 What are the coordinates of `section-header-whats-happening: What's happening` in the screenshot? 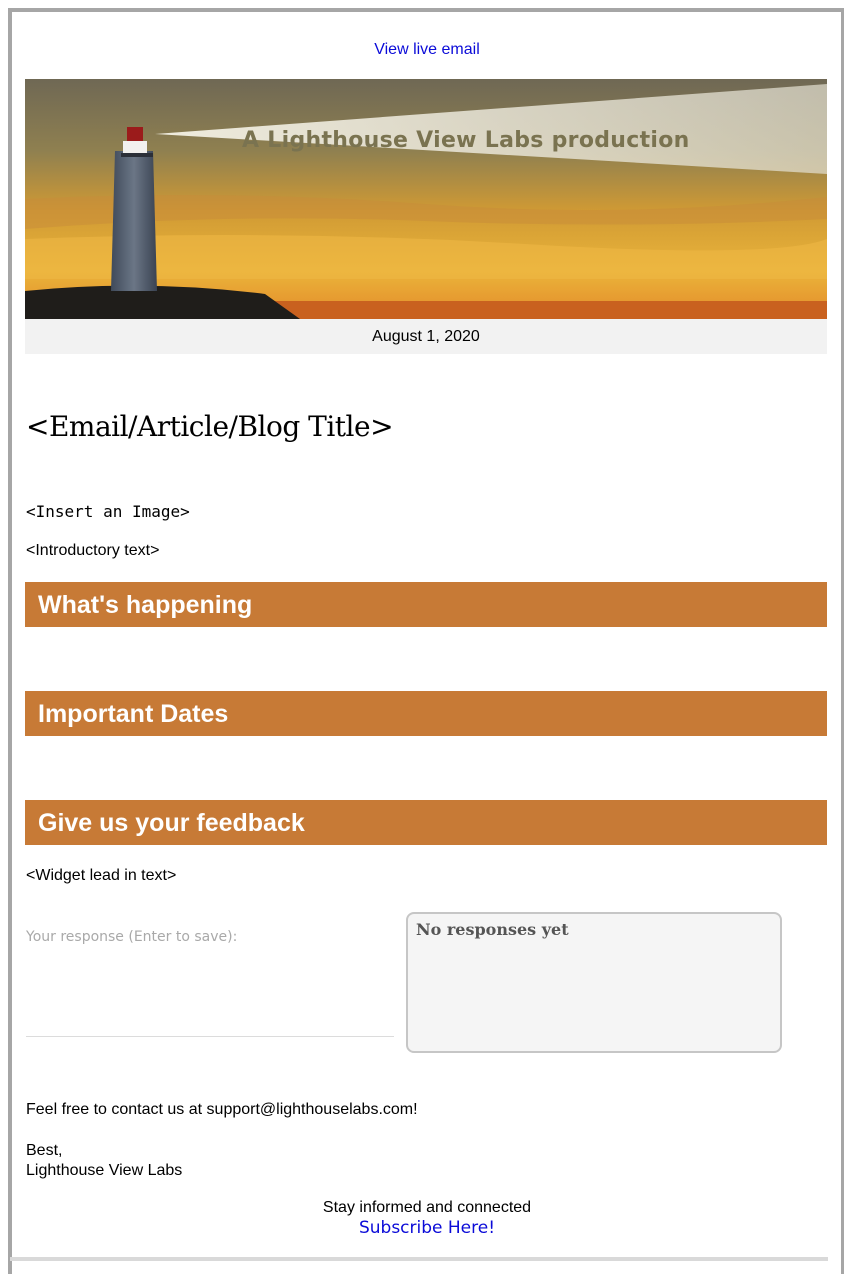 It's located at (426, 604).